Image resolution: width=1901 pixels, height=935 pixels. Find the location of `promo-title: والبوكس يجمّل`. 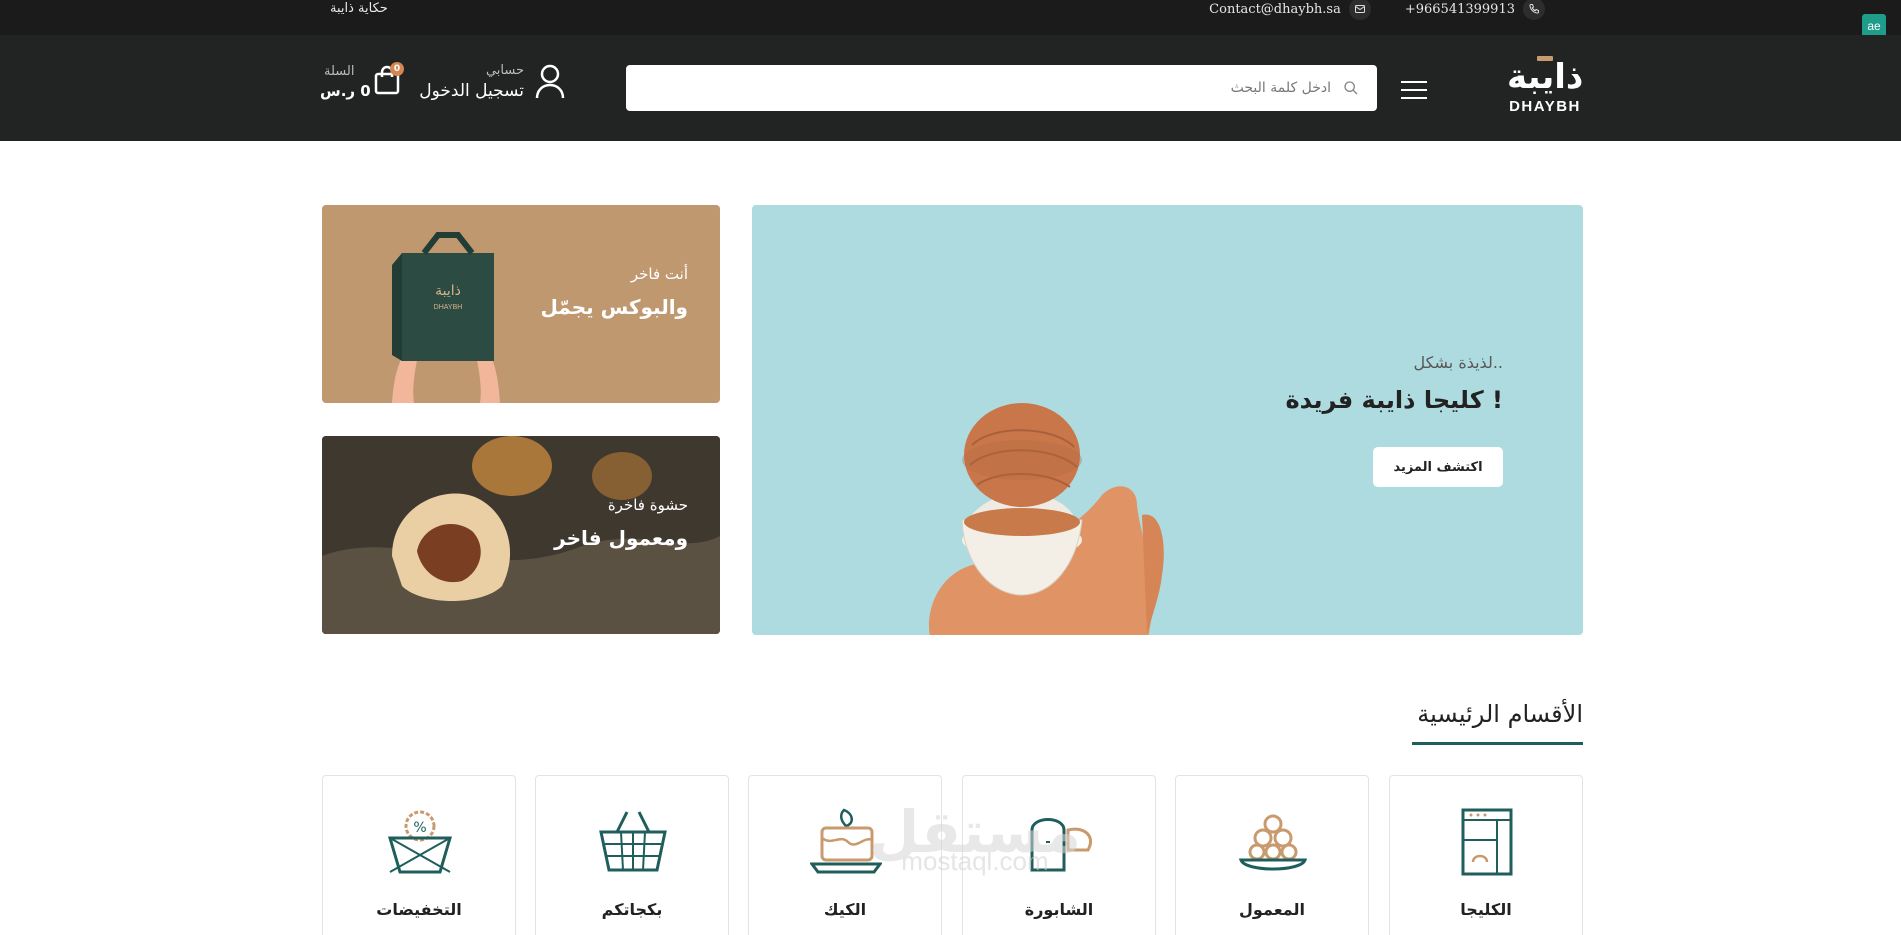

promo-title: والبوكس يجمّل is located at coordinates (614, 307).